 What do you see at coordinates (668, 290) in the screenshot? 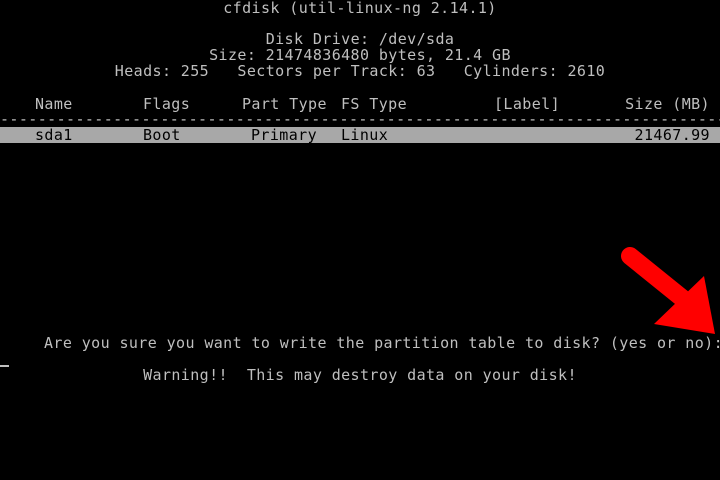
I see `red-arrow-icon` at bounding box center [668, 290].